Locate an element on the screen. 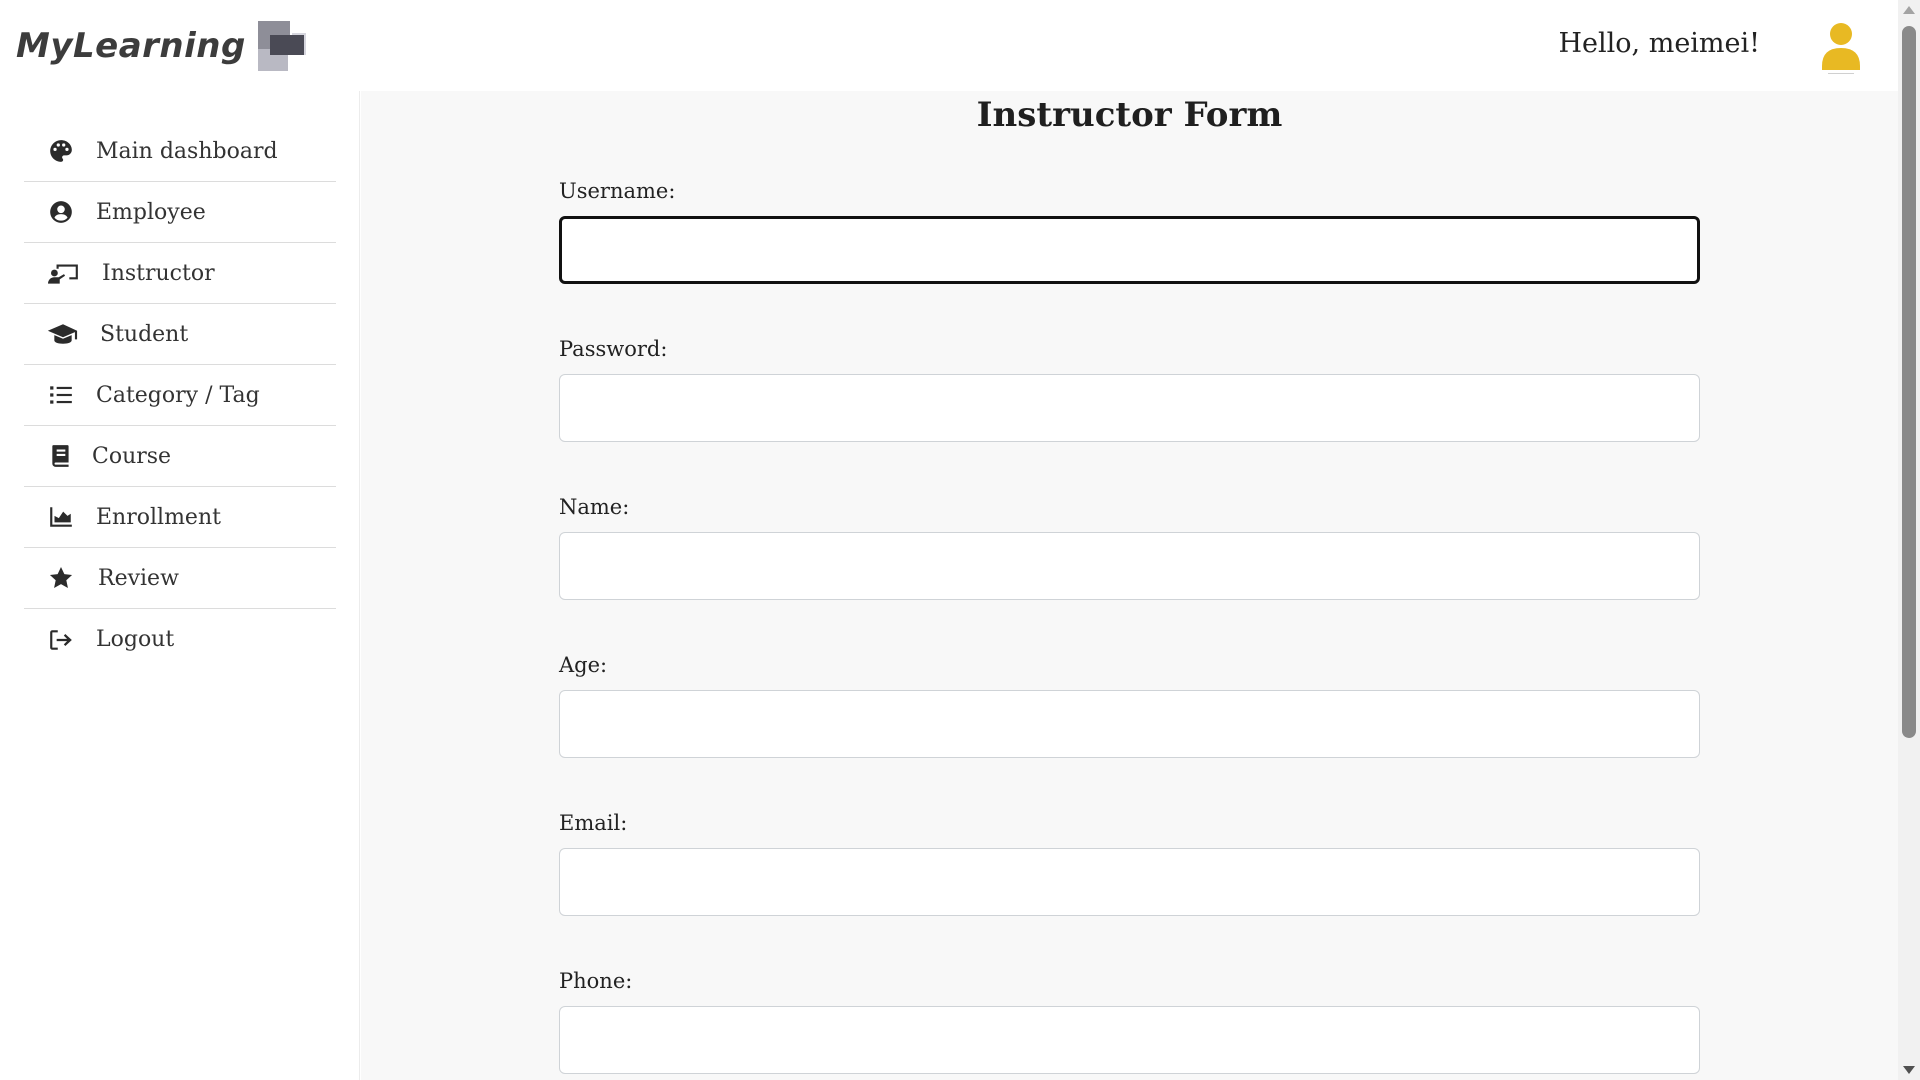 This screenshot has width=1920, height=1080. sidebar-item-student: Student is located at coordinates (180, 334).